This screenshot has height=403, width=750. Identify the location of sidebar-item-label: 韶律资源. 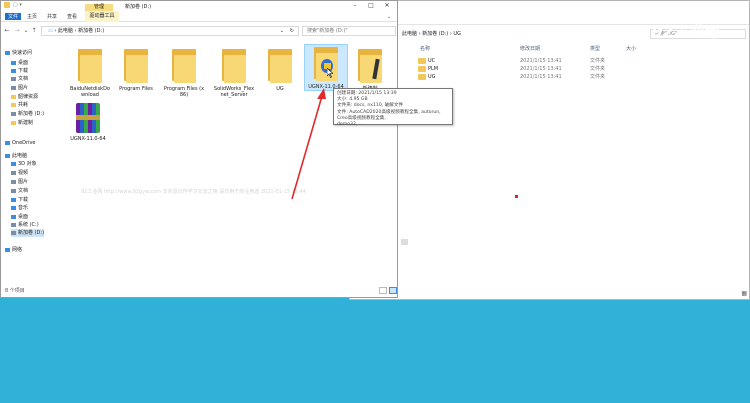
(28, 97).